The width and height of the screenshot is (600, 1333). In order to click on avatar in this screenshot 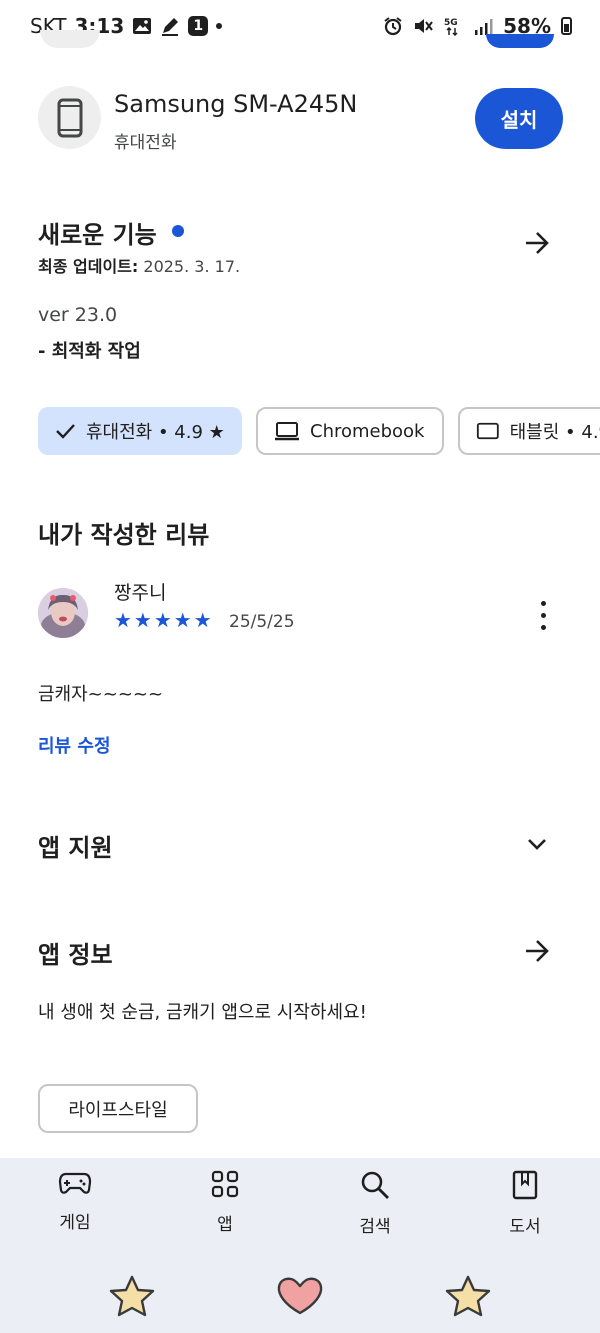, I will do `click(63, 613)`.